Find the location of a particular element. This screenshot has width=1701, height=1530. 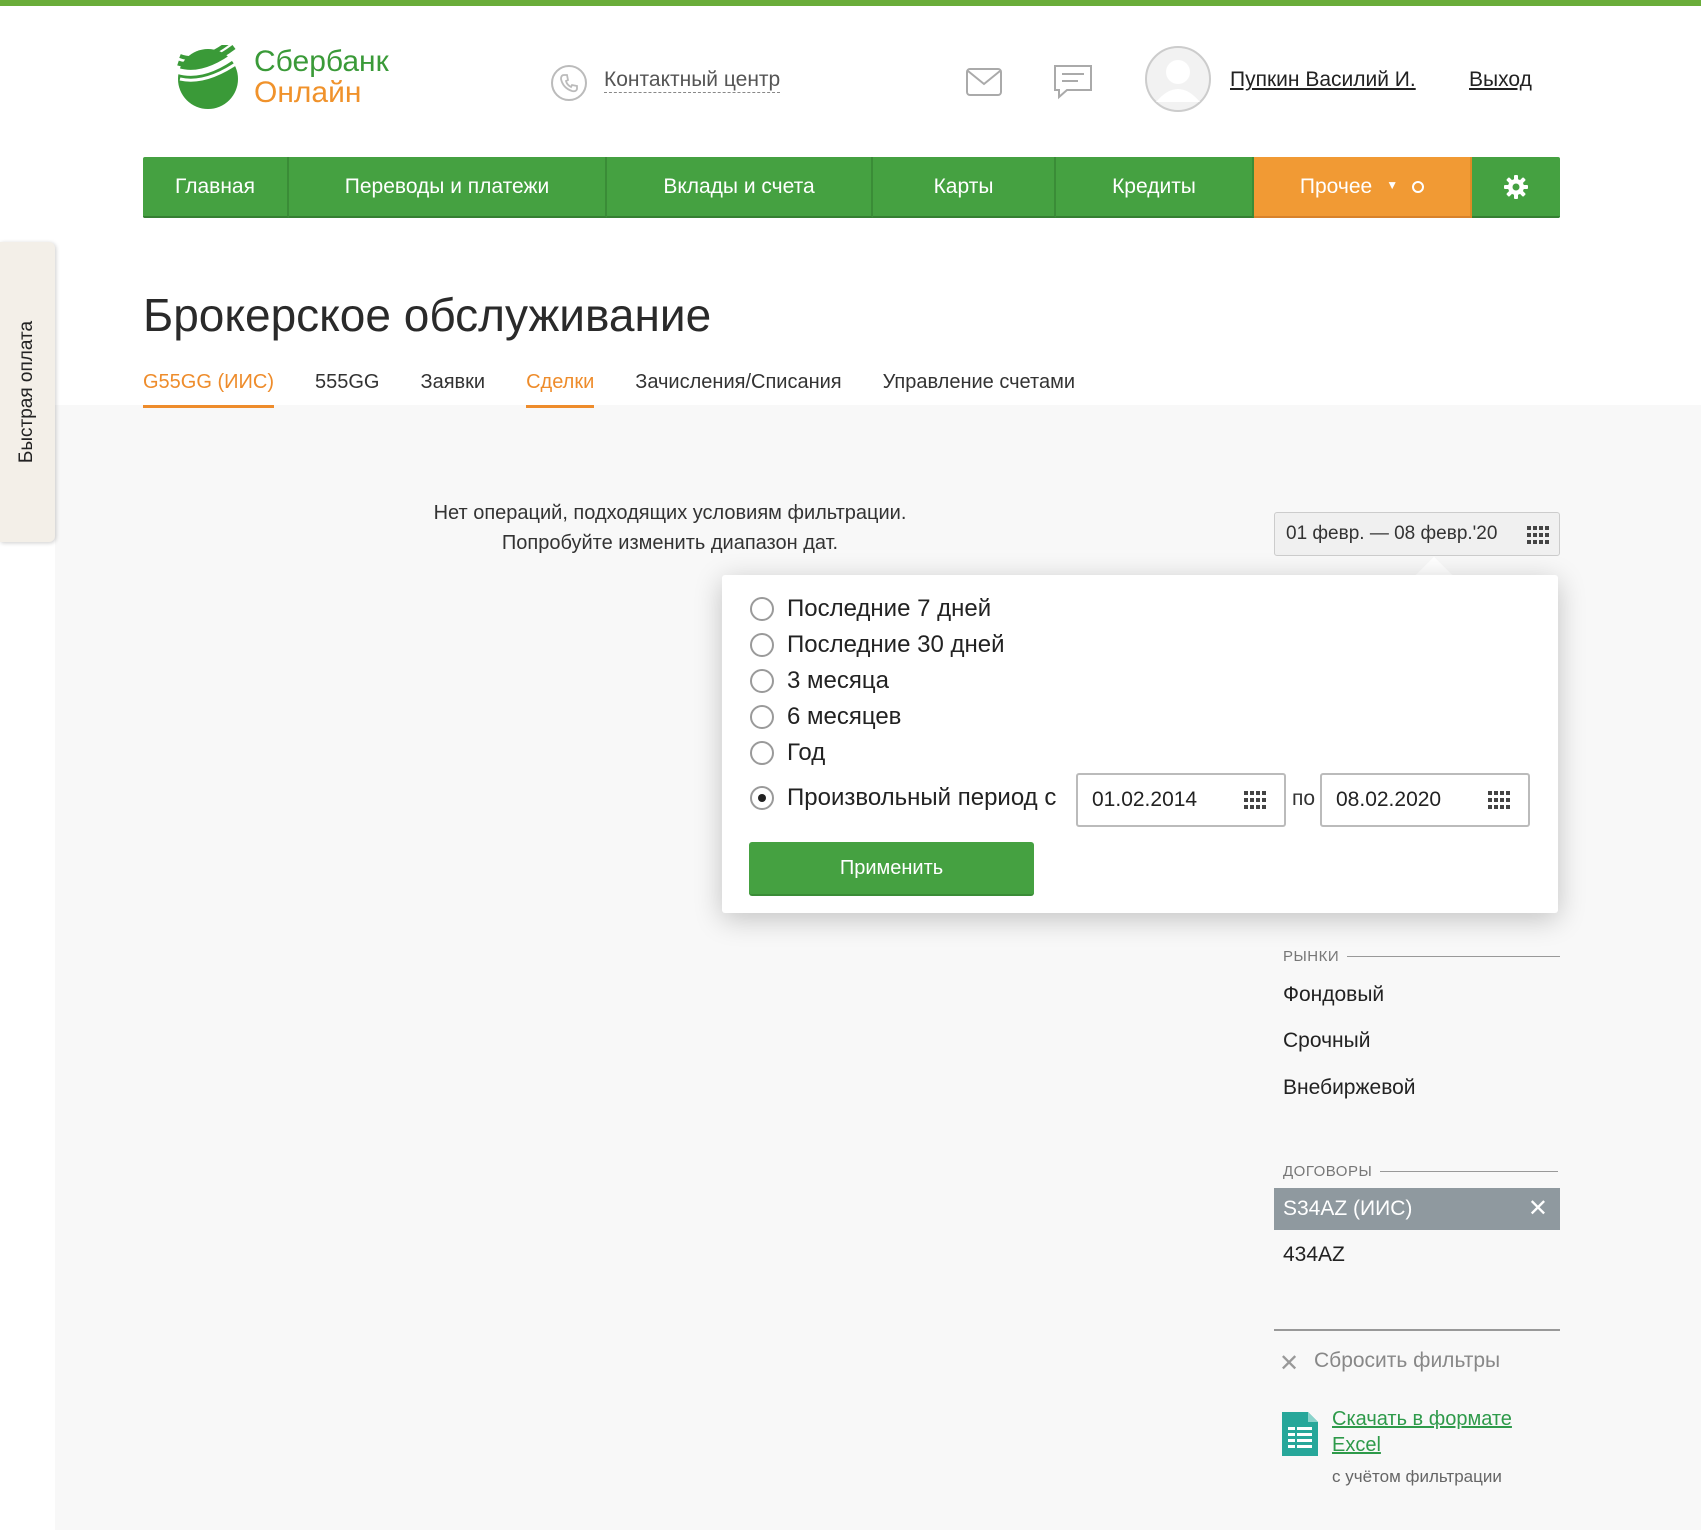

option-custom-period: Произвольный период с is located at coordinates (903, 798).